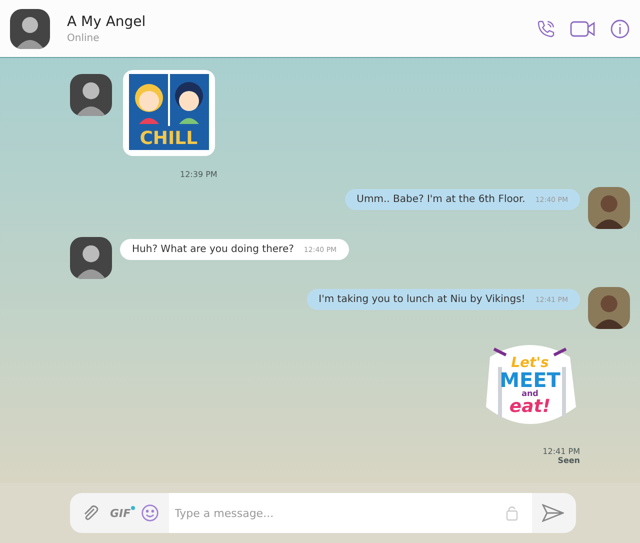  Describe the element at coordinates (120, 513) in the screenshot. I see `gif-button: GIF` at that location.